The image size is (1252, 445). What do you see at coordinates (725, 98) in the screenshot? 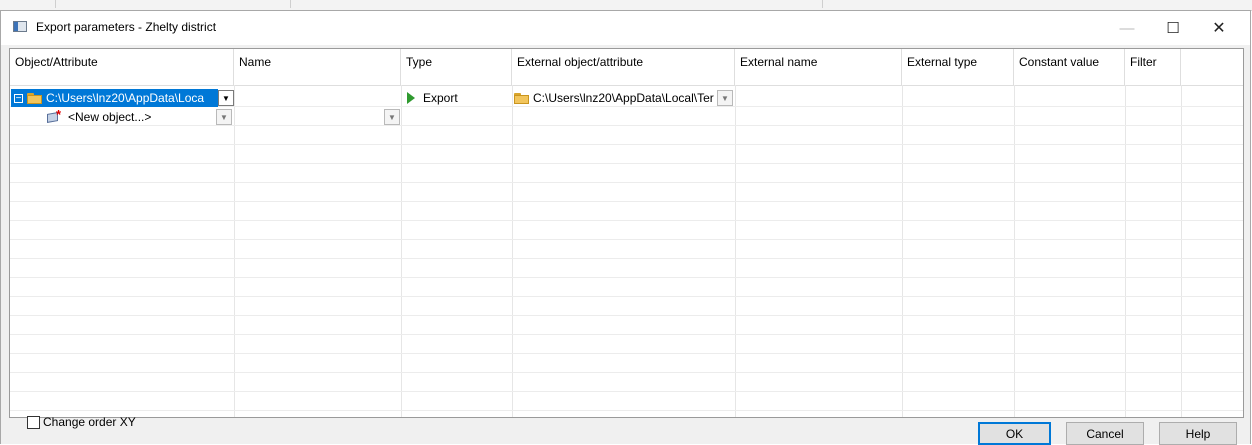
I see `external-object-dropdown-button: ▼` at bounding box center [725, 98].